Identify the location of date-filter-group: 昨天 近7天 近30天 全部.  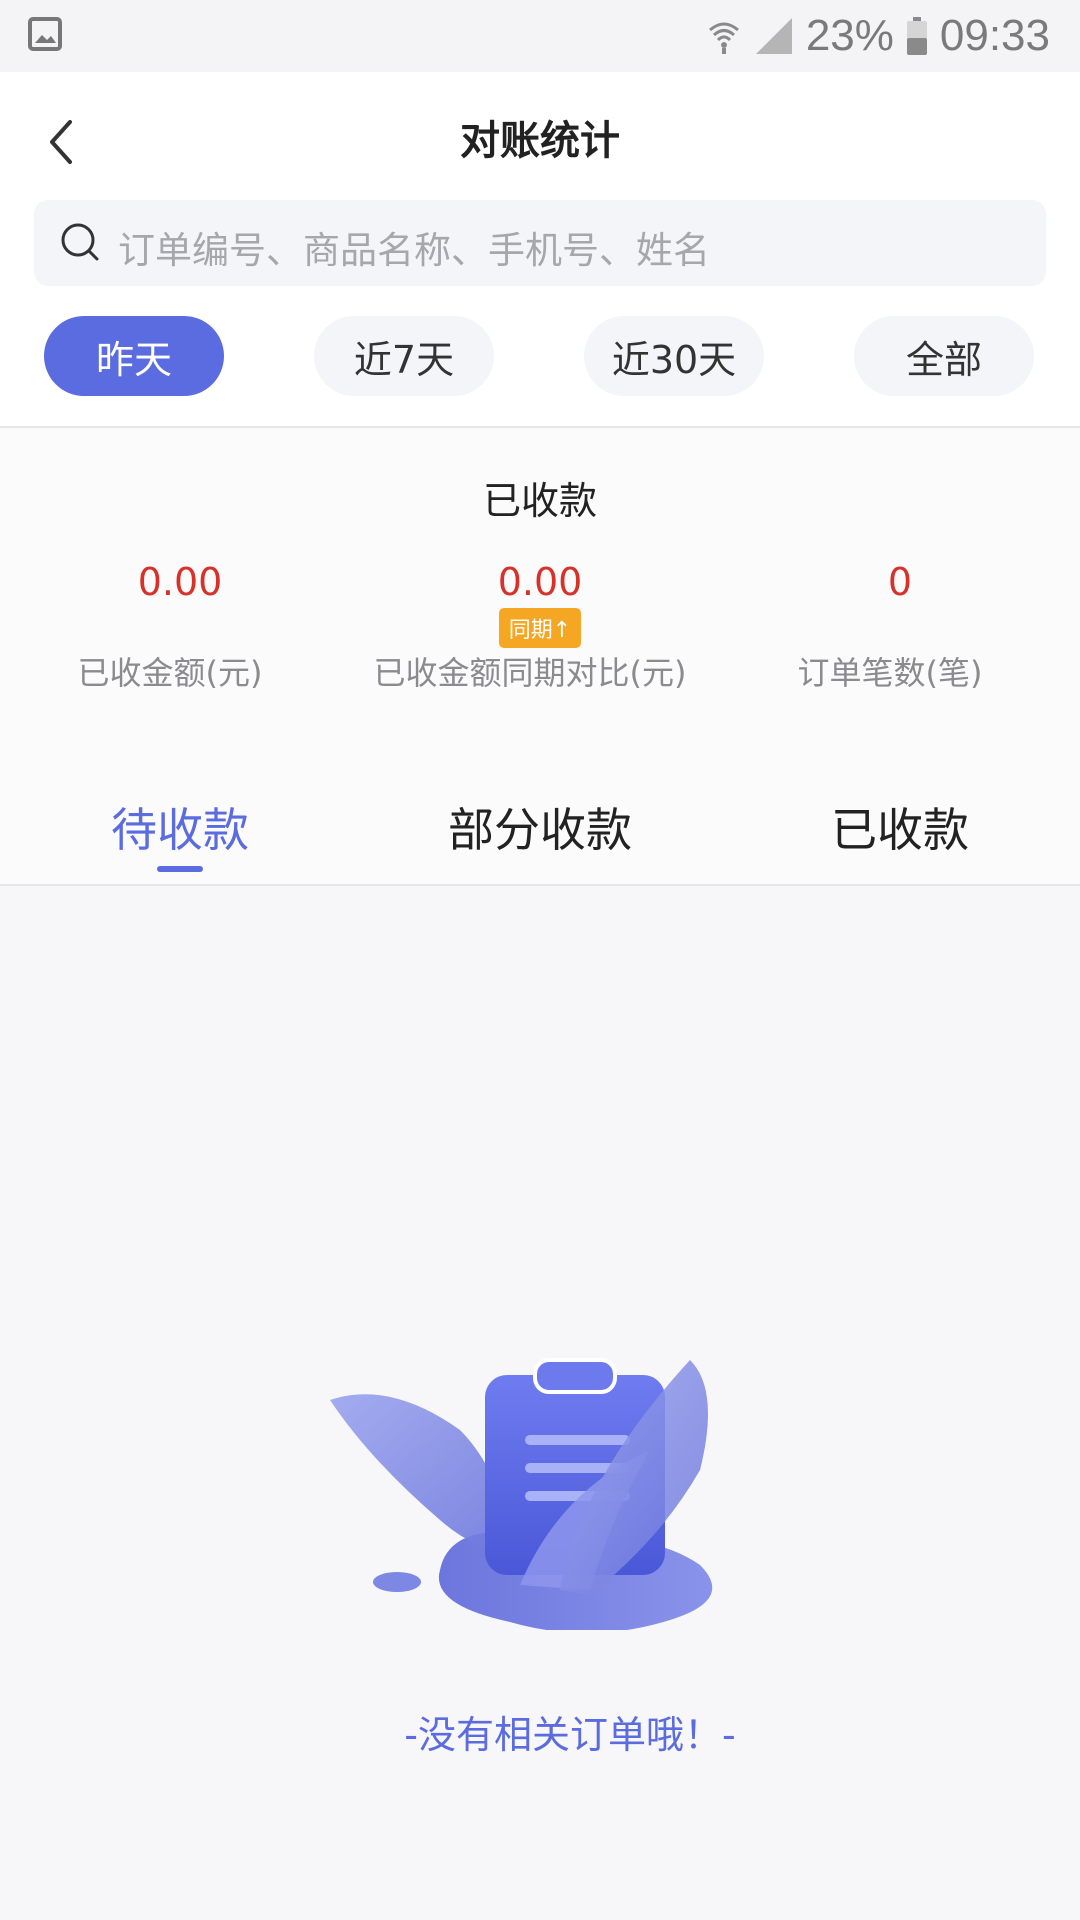
(540, 356).